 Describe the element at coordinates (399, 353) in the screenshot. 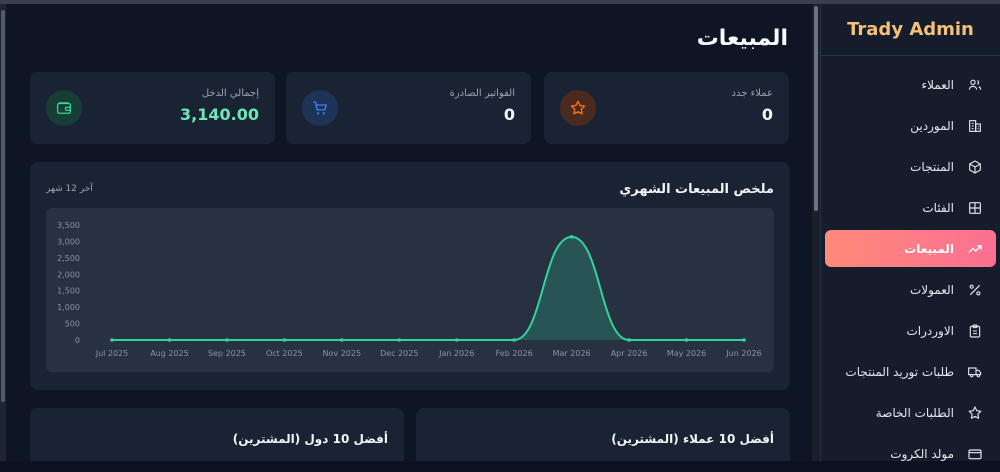

I see `x-tick-label: Dec 2025` at that location.